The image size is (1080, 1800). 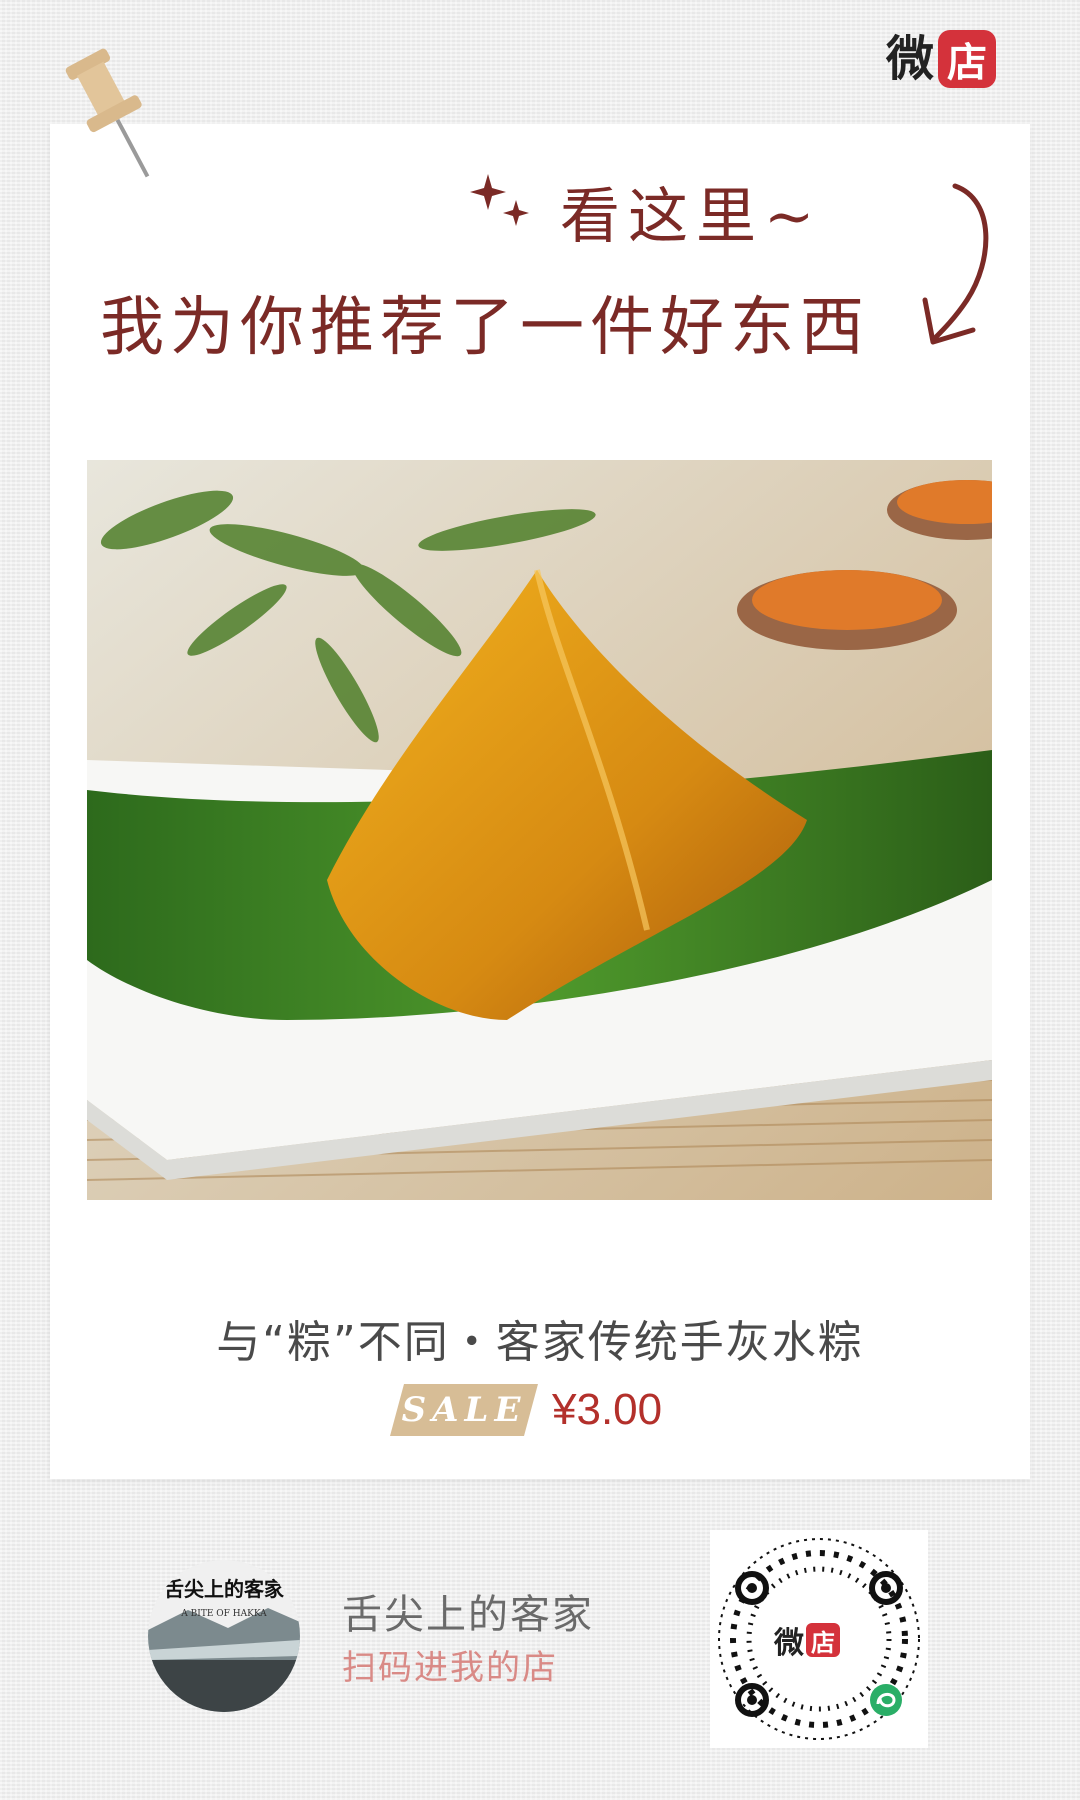 I want to click on sale-badge: SALE, so click(x=464, y=1410).